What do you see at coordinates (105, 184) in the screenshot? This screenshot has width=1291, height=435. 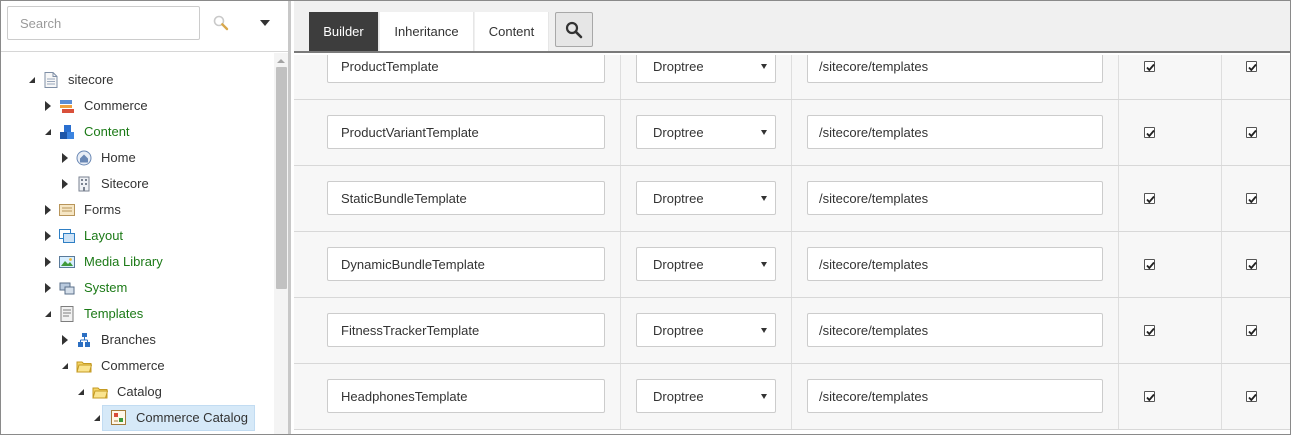 I see `tree-node: Sitecore` at bounding box center [105, 184].